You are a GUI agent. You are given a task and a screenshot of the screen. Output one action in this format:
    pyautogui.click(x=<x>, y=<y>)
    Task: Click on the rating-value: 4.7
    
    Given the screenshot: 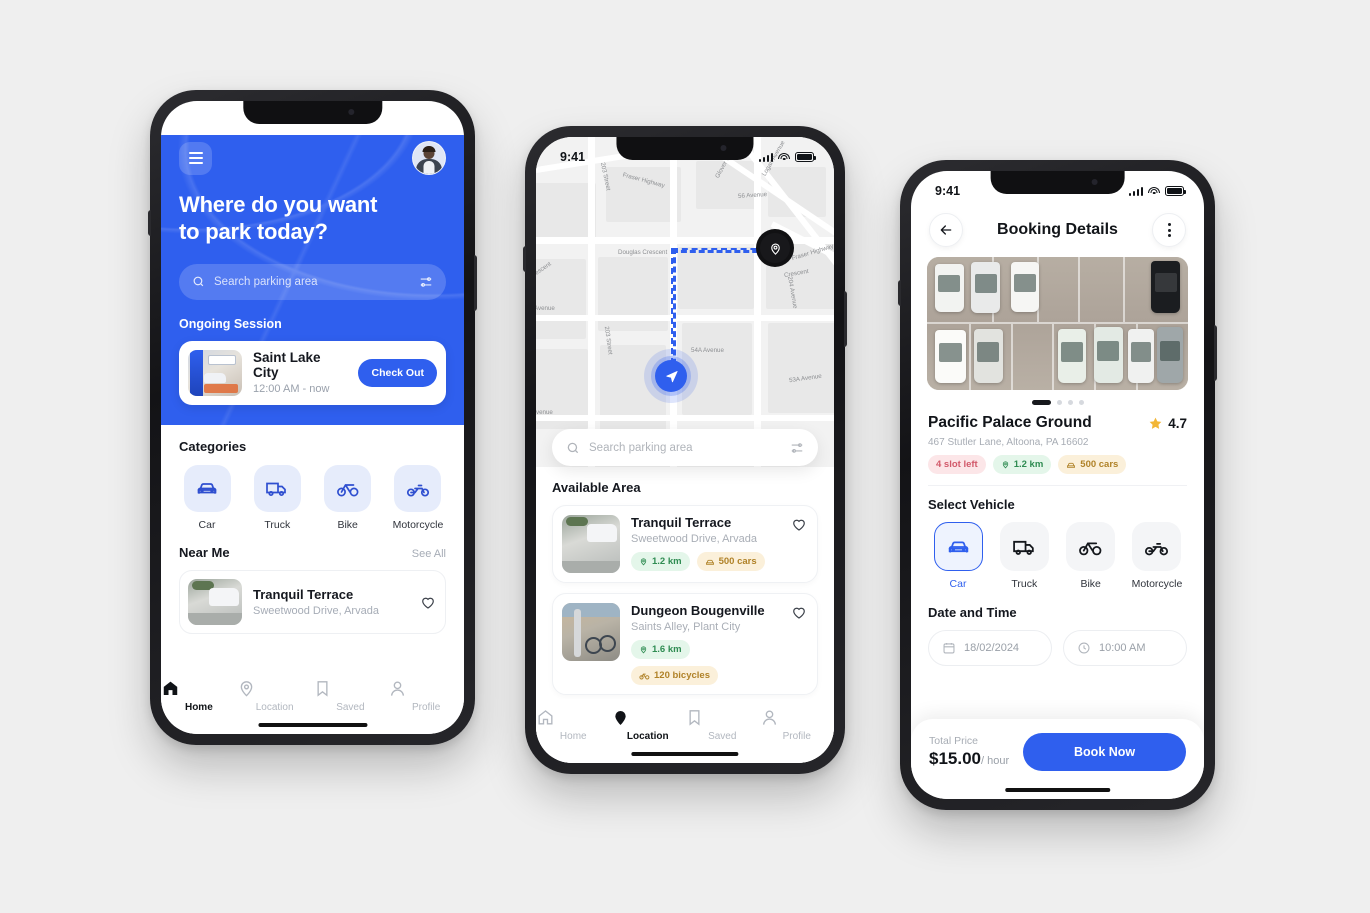 What is the action you would take?
    pyautogui.click(x=1177, y=423)
    